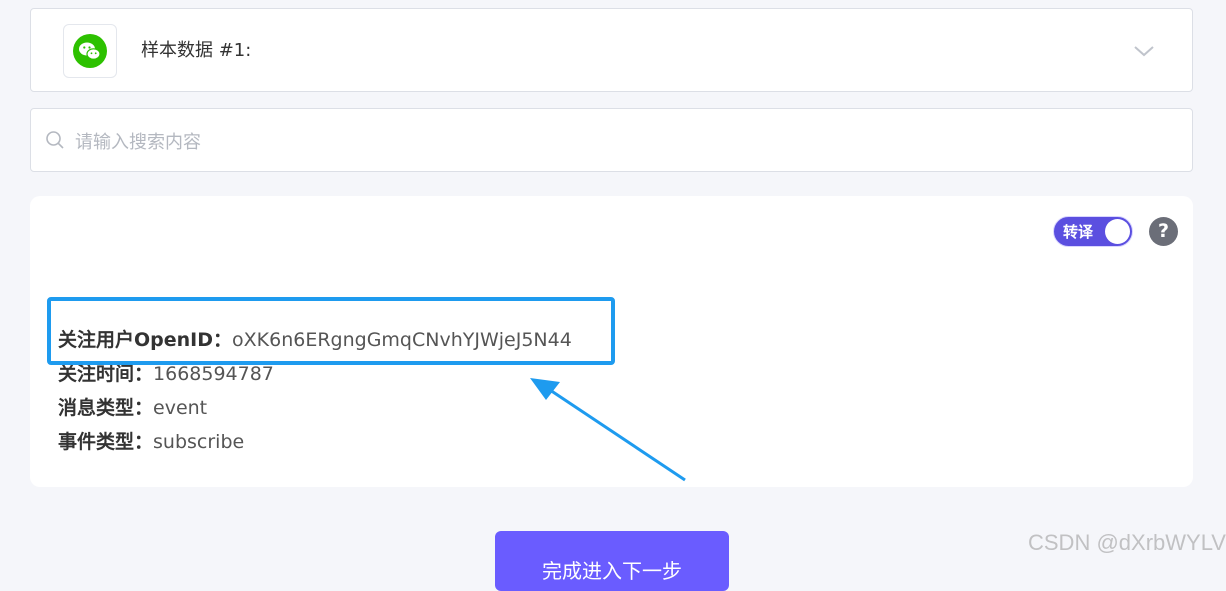  Describe the element at coordinates (612, 561) in the screenshot. I see `next-step-button: 完成进入下一步` at that location.